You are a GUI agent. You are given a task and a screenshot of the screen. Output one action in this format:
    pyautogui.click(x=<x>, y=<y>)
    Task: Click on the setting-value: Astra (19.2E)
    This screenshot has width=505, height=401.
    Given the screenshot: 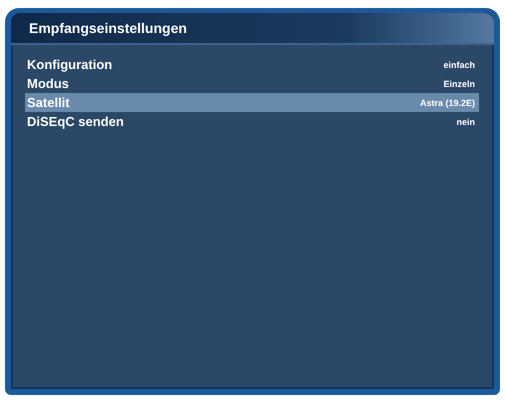 What is the action you would take?
    pyautogui.click(x=447, y=103)
    